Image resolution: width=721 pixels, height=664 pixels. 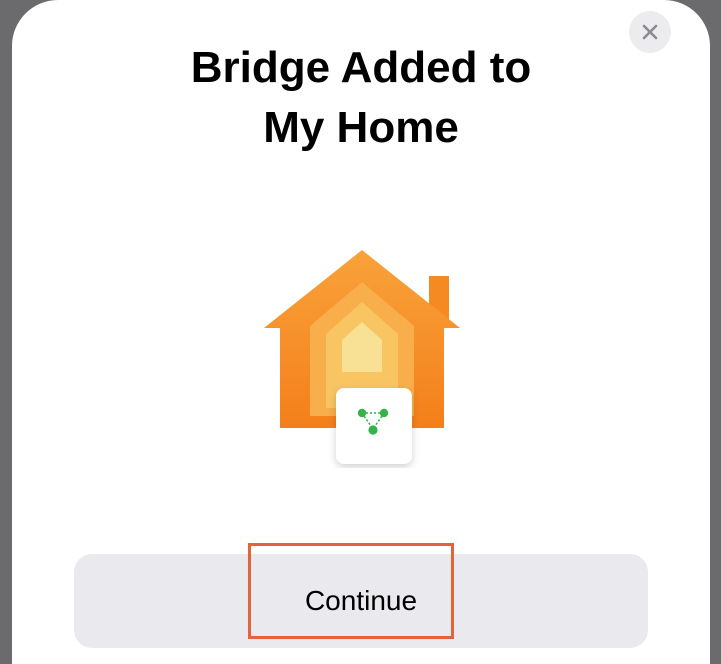 What do you see at coordinates (361, 67) in the screenshot?
I see `title-line-1: Bridge Added to` at bounding box center [361, 67].